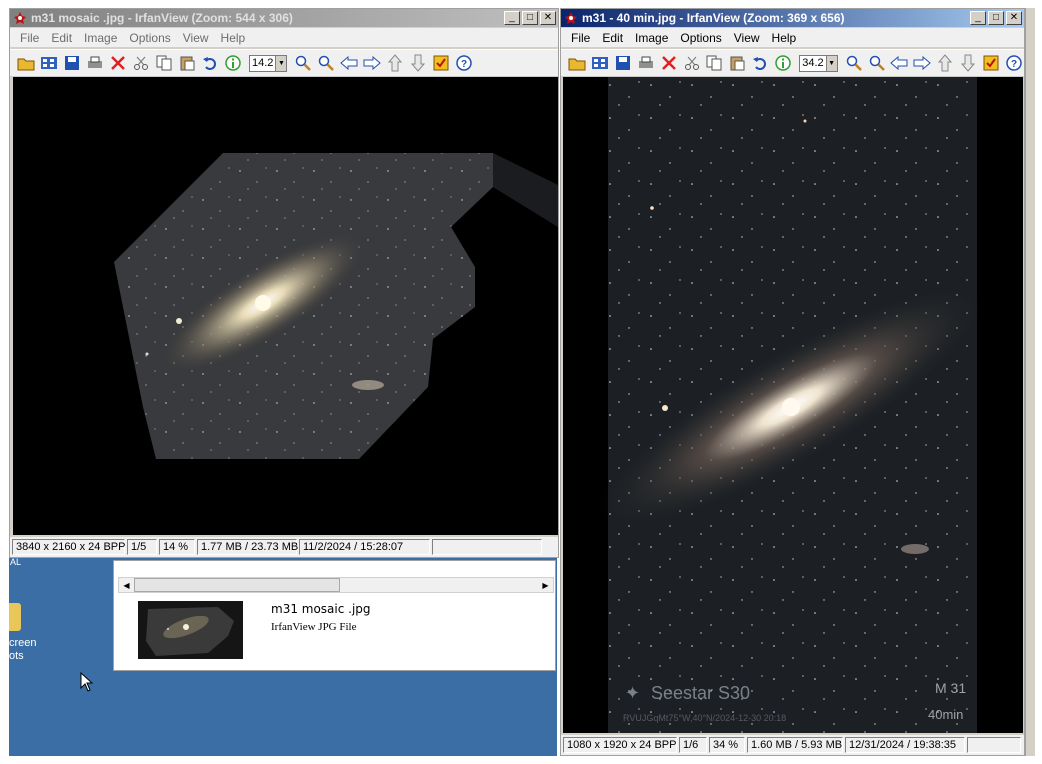 Image resolution: width=1042 pixels, height=764 pixels. What do you see at coordinates (364, 547) in the screenshot?
I see `status-date: 11/2/2024 / 15:28:07` at bounding box center [364, 547].